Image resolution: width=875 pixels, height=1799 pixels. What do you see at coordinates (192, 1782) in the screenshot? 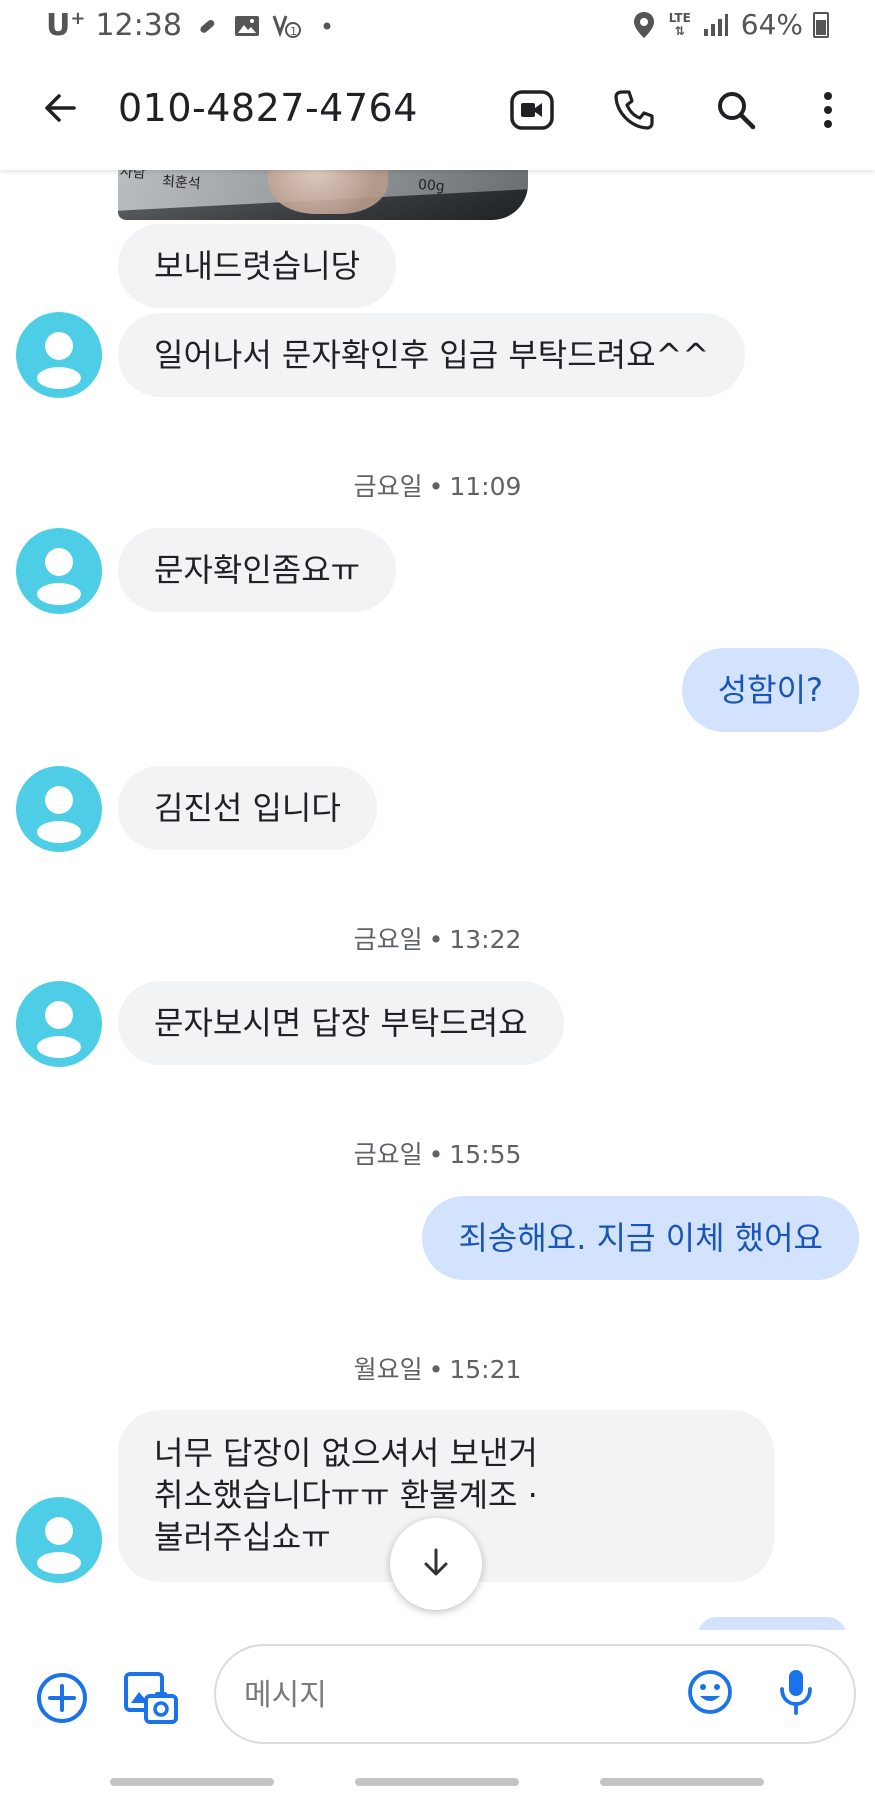
I see `nav-recents-button` at bounding box center [192, 1782].